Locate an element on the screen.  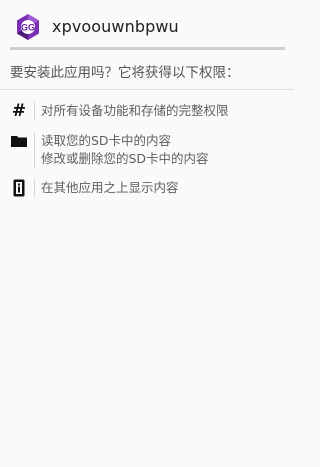
permission-item-full-access: # 对所有设备功能和存储的完整权限 is located at coordinates (147, 112).